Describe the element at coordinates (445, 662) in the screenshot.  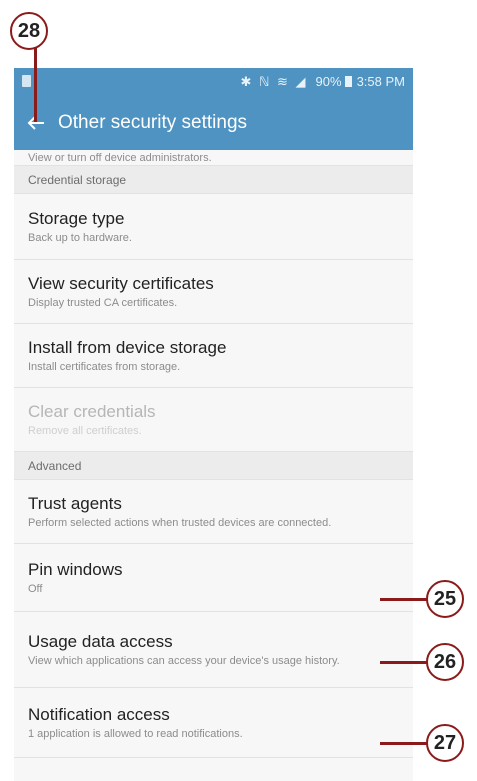
I see `callout-26: 26` at that location.